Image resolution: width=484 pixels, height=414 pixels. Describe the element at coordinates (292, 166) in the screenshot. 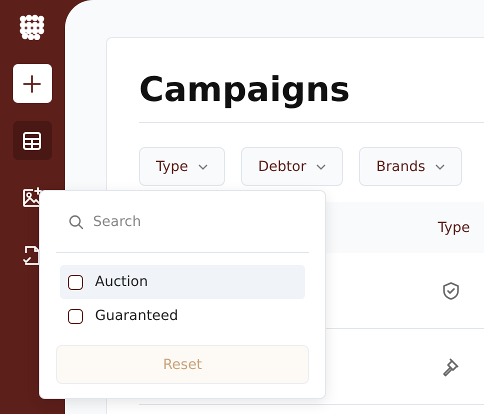

I see `filter-dropdown: Debtor` at that location.